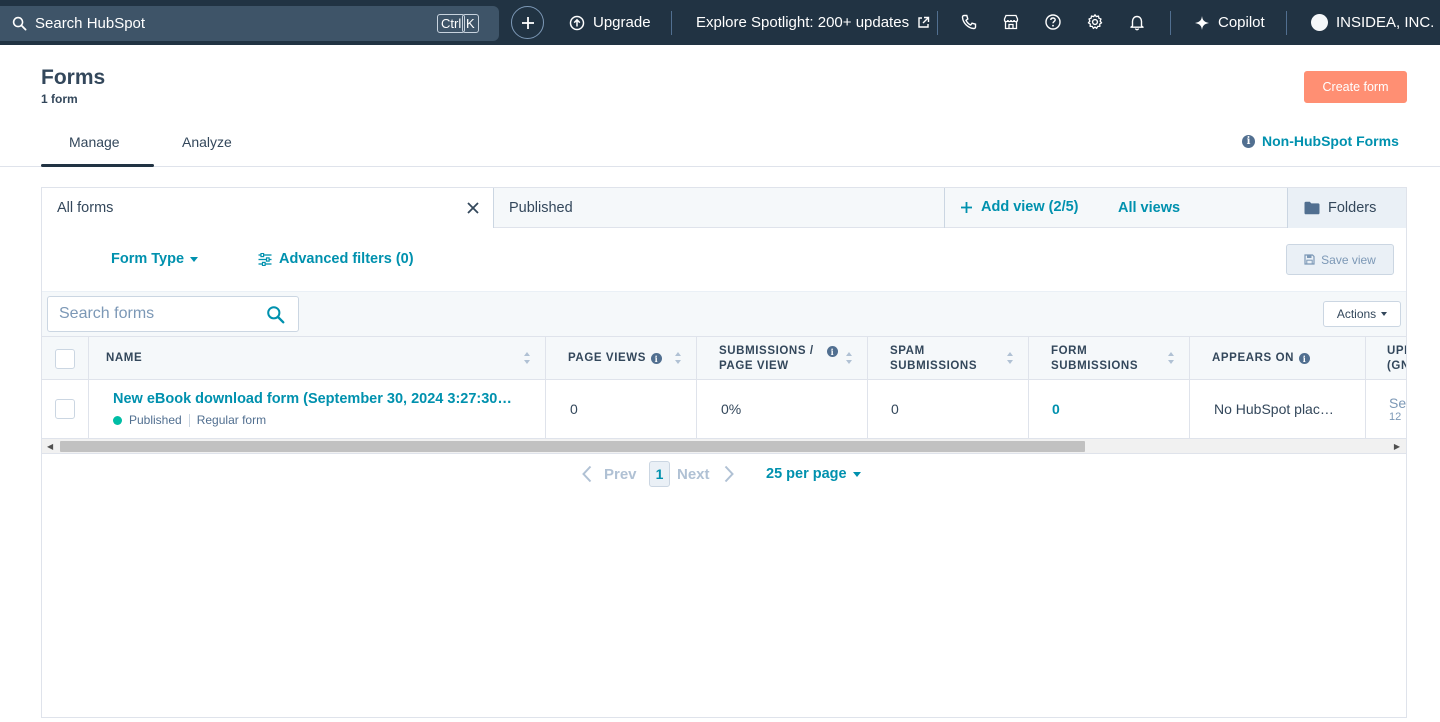 This screenshot has width=1440, height=722. What do you see at coordinates (572, 446) in the screenshot?
I see `scrollbar-thumb` at bounding box center [572, 446].